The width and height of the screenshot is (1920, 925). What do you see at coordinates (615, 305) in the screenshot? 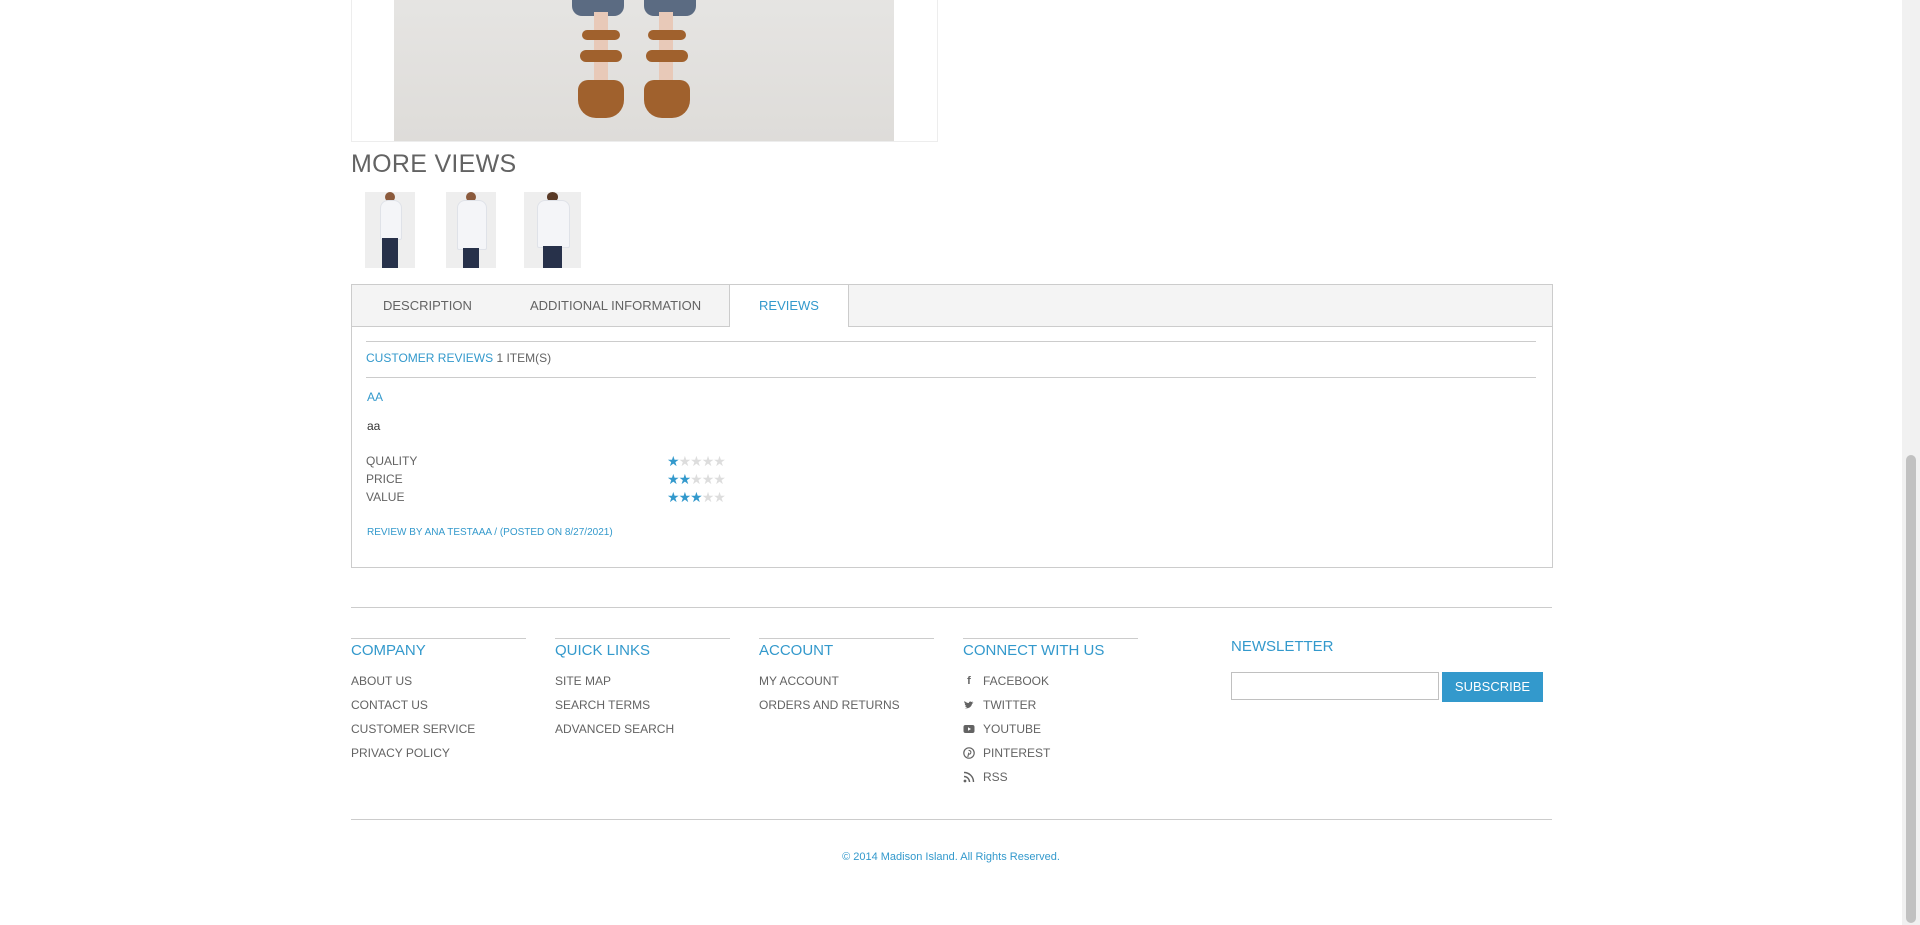
I see `tab-additional-information: ADDITIONAL INFORMATION` at bounding box center [615, 305].